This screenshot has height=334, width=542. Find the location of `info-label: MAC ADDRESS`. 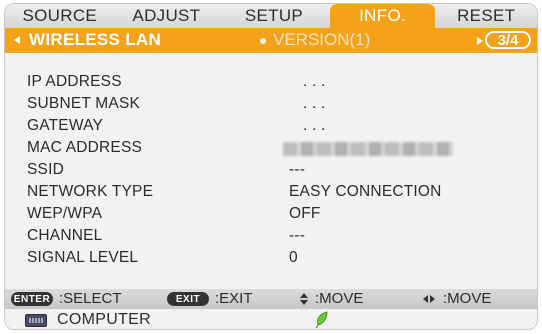

info-label: MAC ADDRESS is located at coordinates (85, 147).